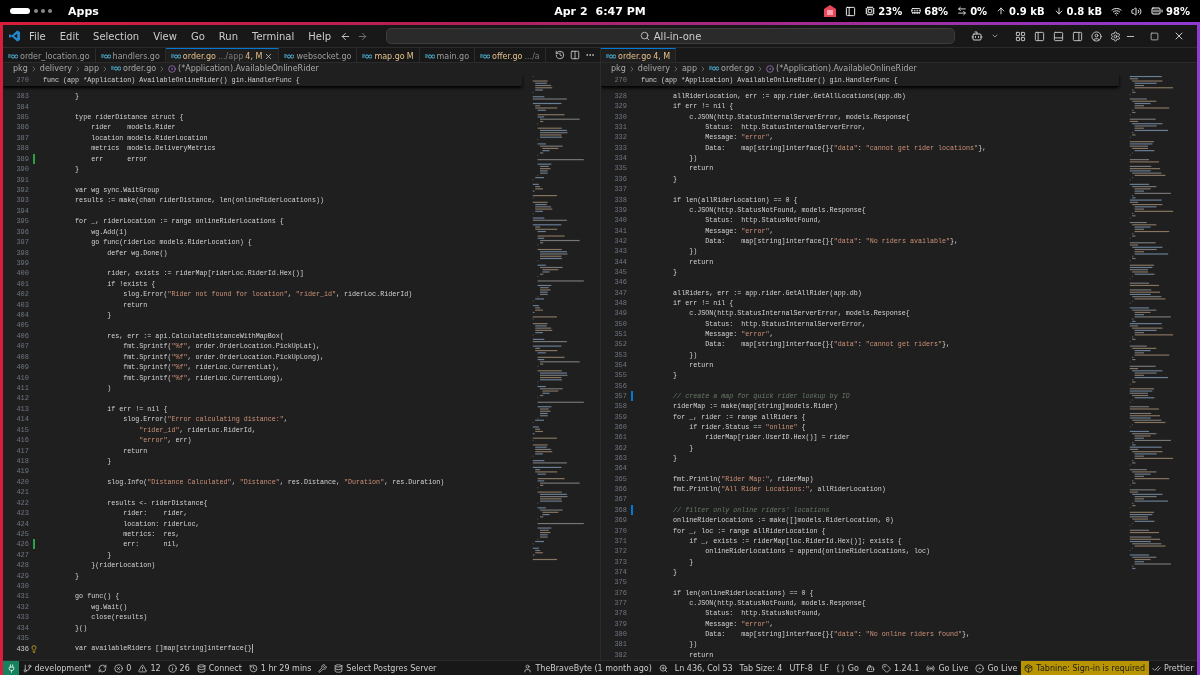 Image resolution: width=1200 pixels, height=675 pixels. I want to click on info-icon, so click(172, 668).